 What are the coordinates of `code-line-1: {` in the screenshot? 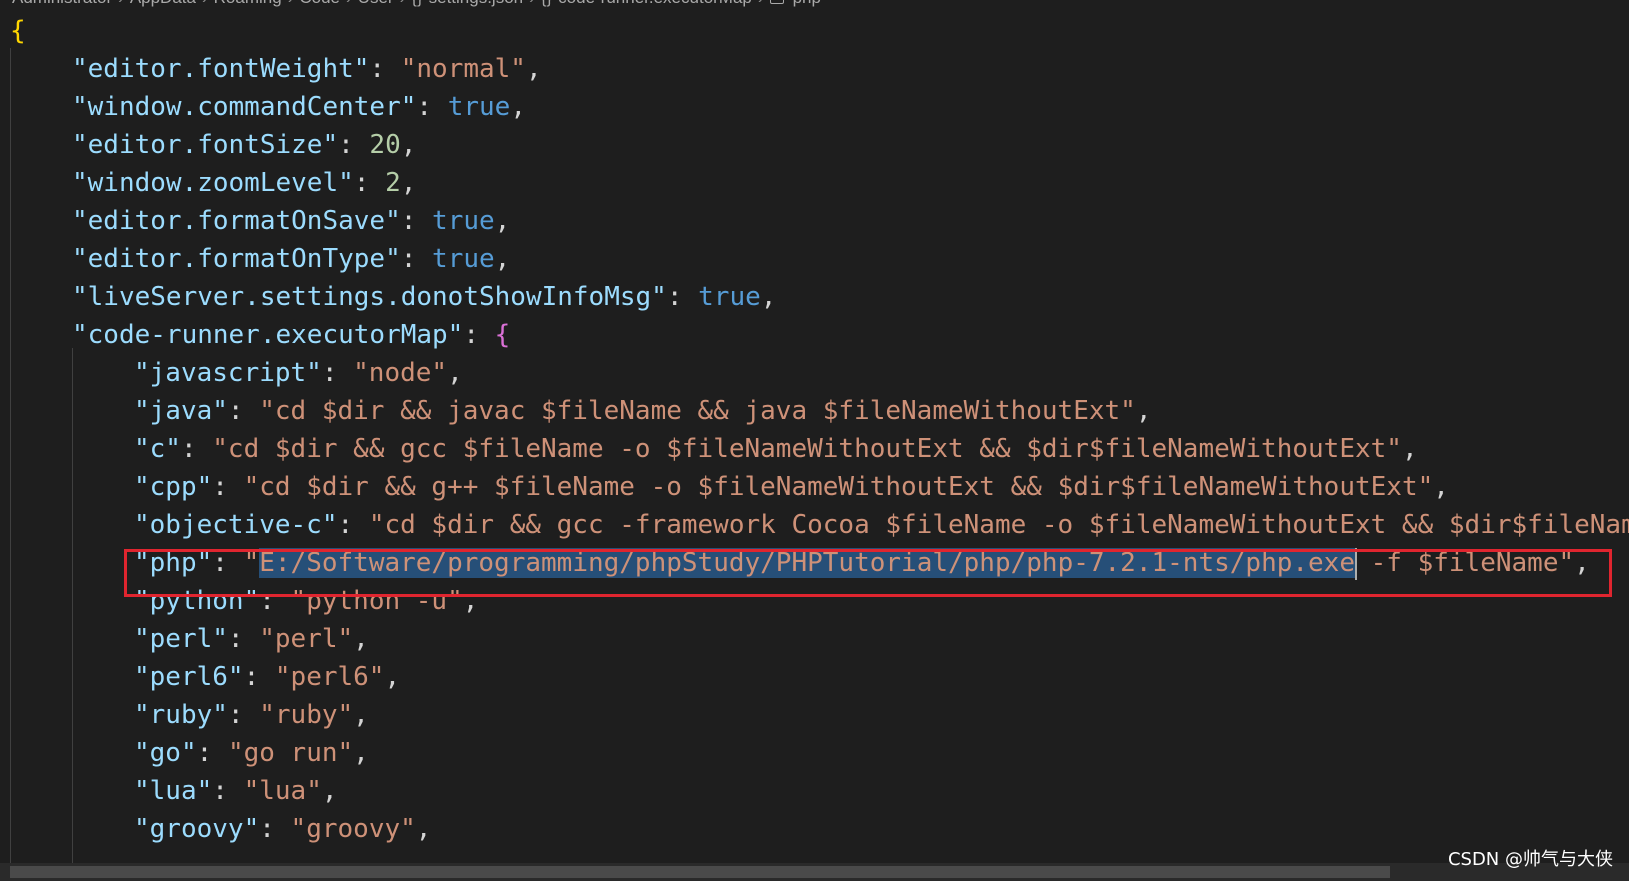 It's located at (18, 31).